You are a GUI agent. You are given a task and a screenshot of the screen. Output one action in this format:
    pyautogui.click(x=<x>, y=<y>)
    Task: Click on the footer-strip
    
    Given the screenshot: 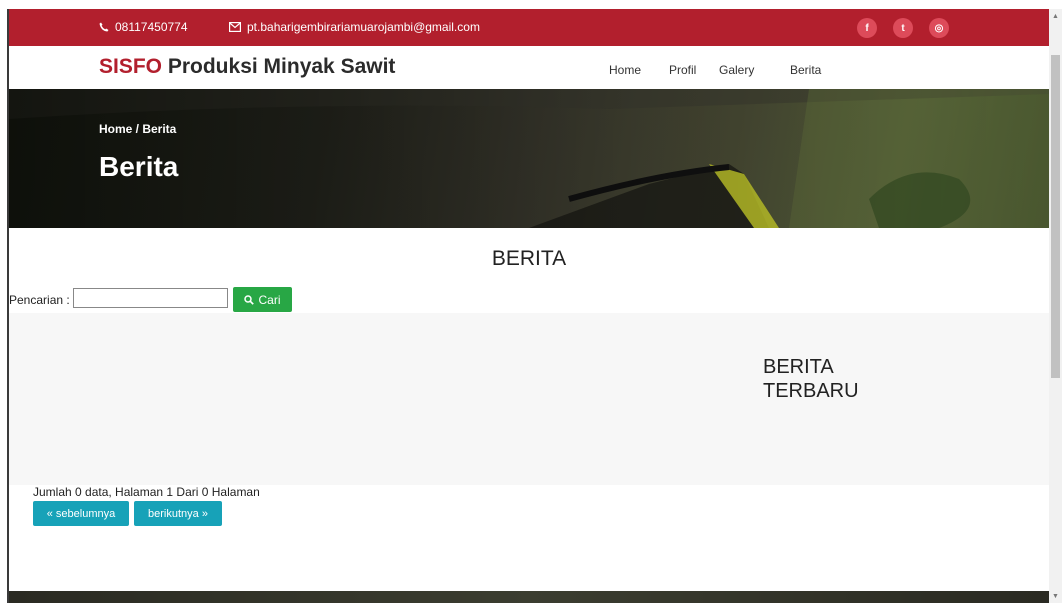 What is the action you would take?
    pyautogui.click(x=529, y=597)
    